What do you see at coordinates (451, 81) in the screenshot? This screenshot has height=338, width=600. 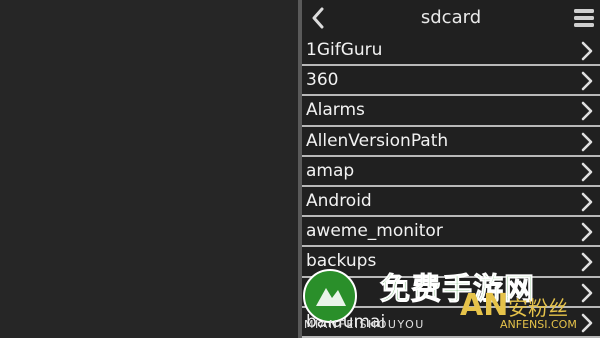 I see `folder-row: 360` at bounding box center [451, 81].